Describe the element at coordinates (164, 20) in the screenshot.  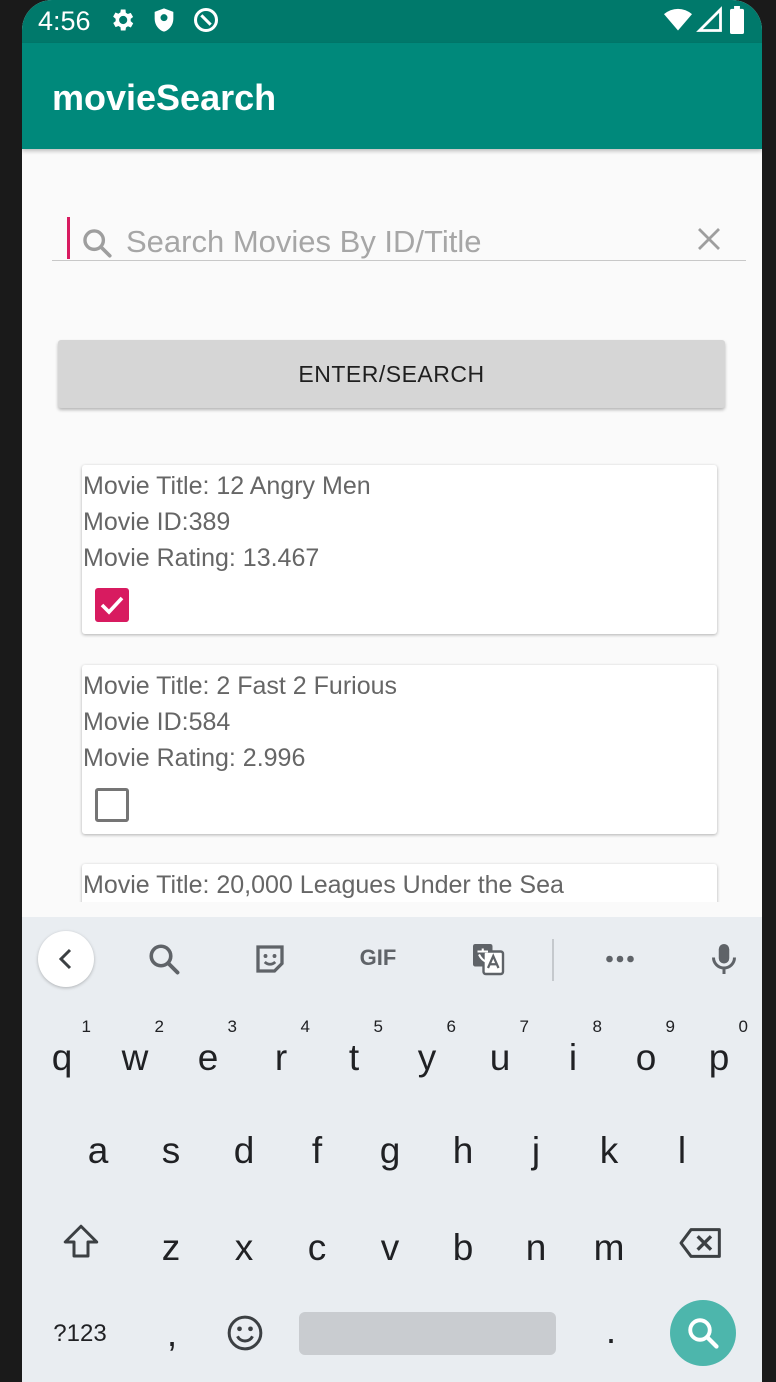
I see `shield-icon` at that location.